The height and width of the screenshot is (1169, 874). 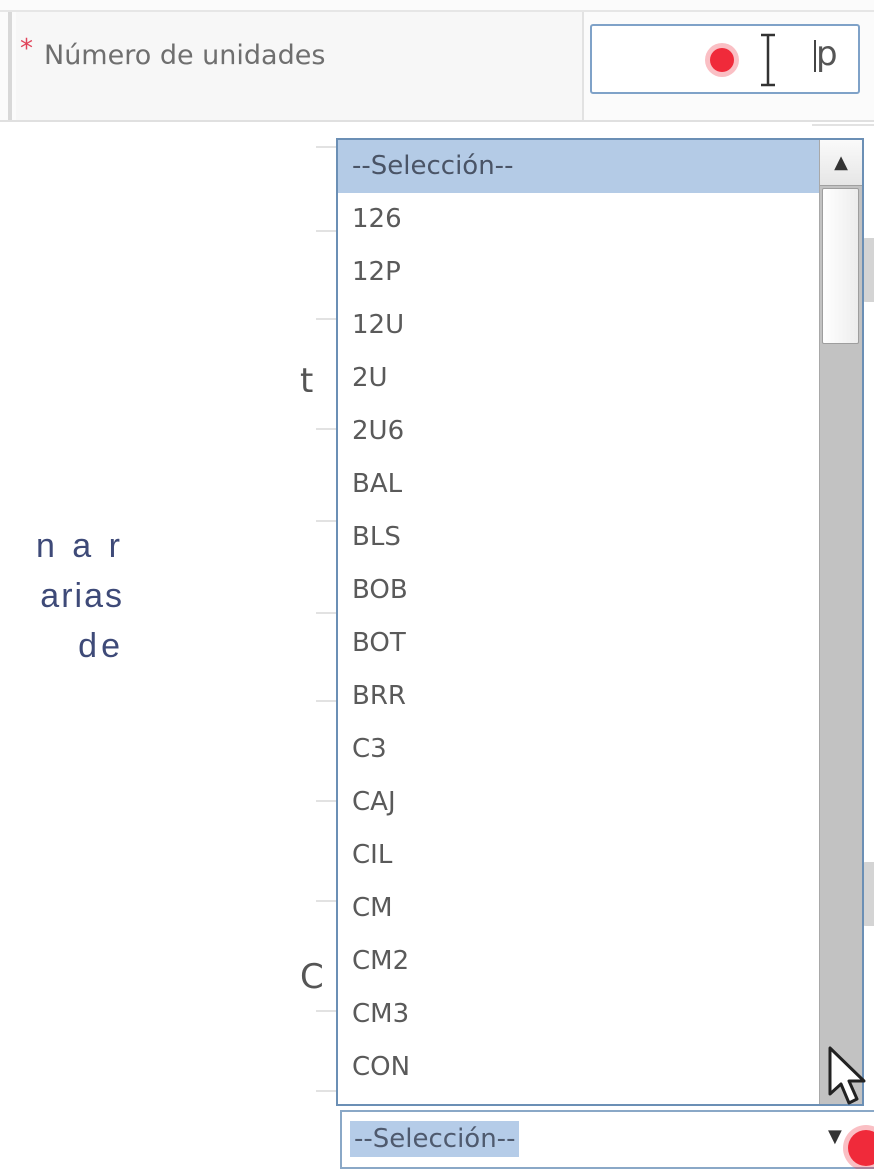 I want to click on units-input: p, so click(x=725, y=59).